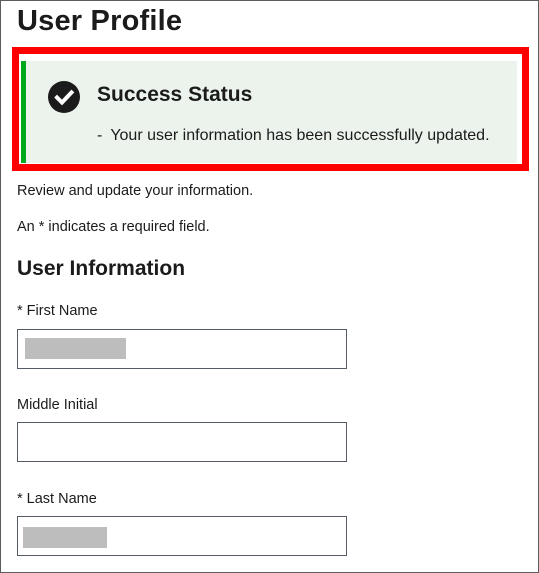 The width and height of the screenshot is (539, 573). What do you see at coordinates (100, 21) in the screenshot?
I see `page-title: User Profile` at bounding box center [100, 21].